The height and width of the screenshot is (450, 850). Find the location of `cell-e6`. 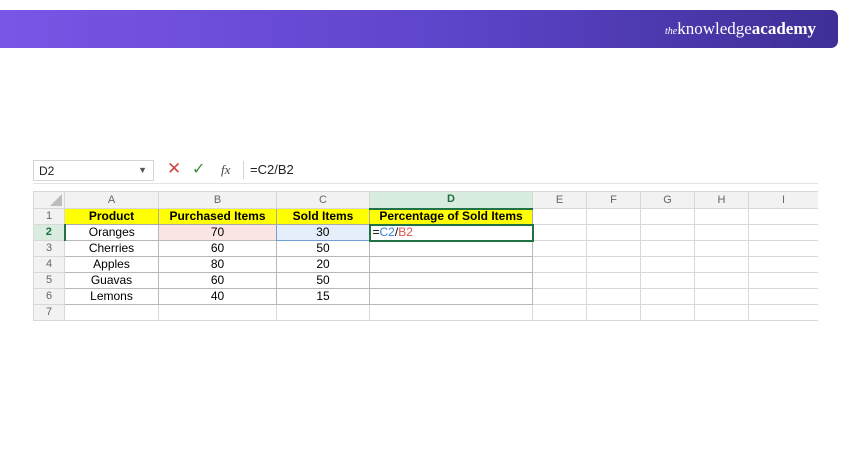

cell-e6 is located at coordinates (559, 296).